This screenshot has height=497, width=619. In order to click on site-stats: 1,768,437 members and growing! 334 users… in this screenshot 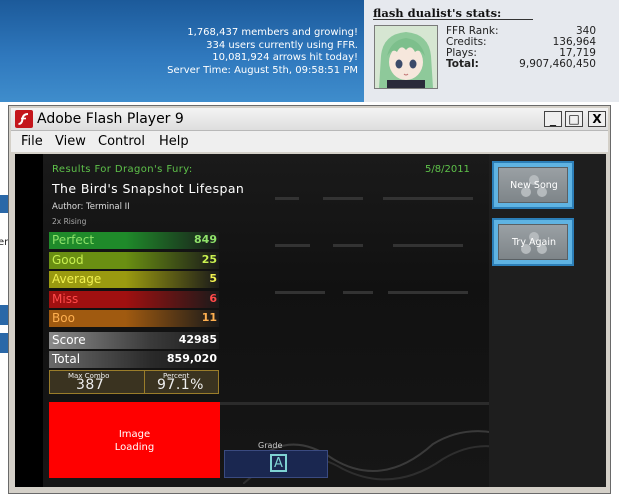, I will do `click(248, 52)`.